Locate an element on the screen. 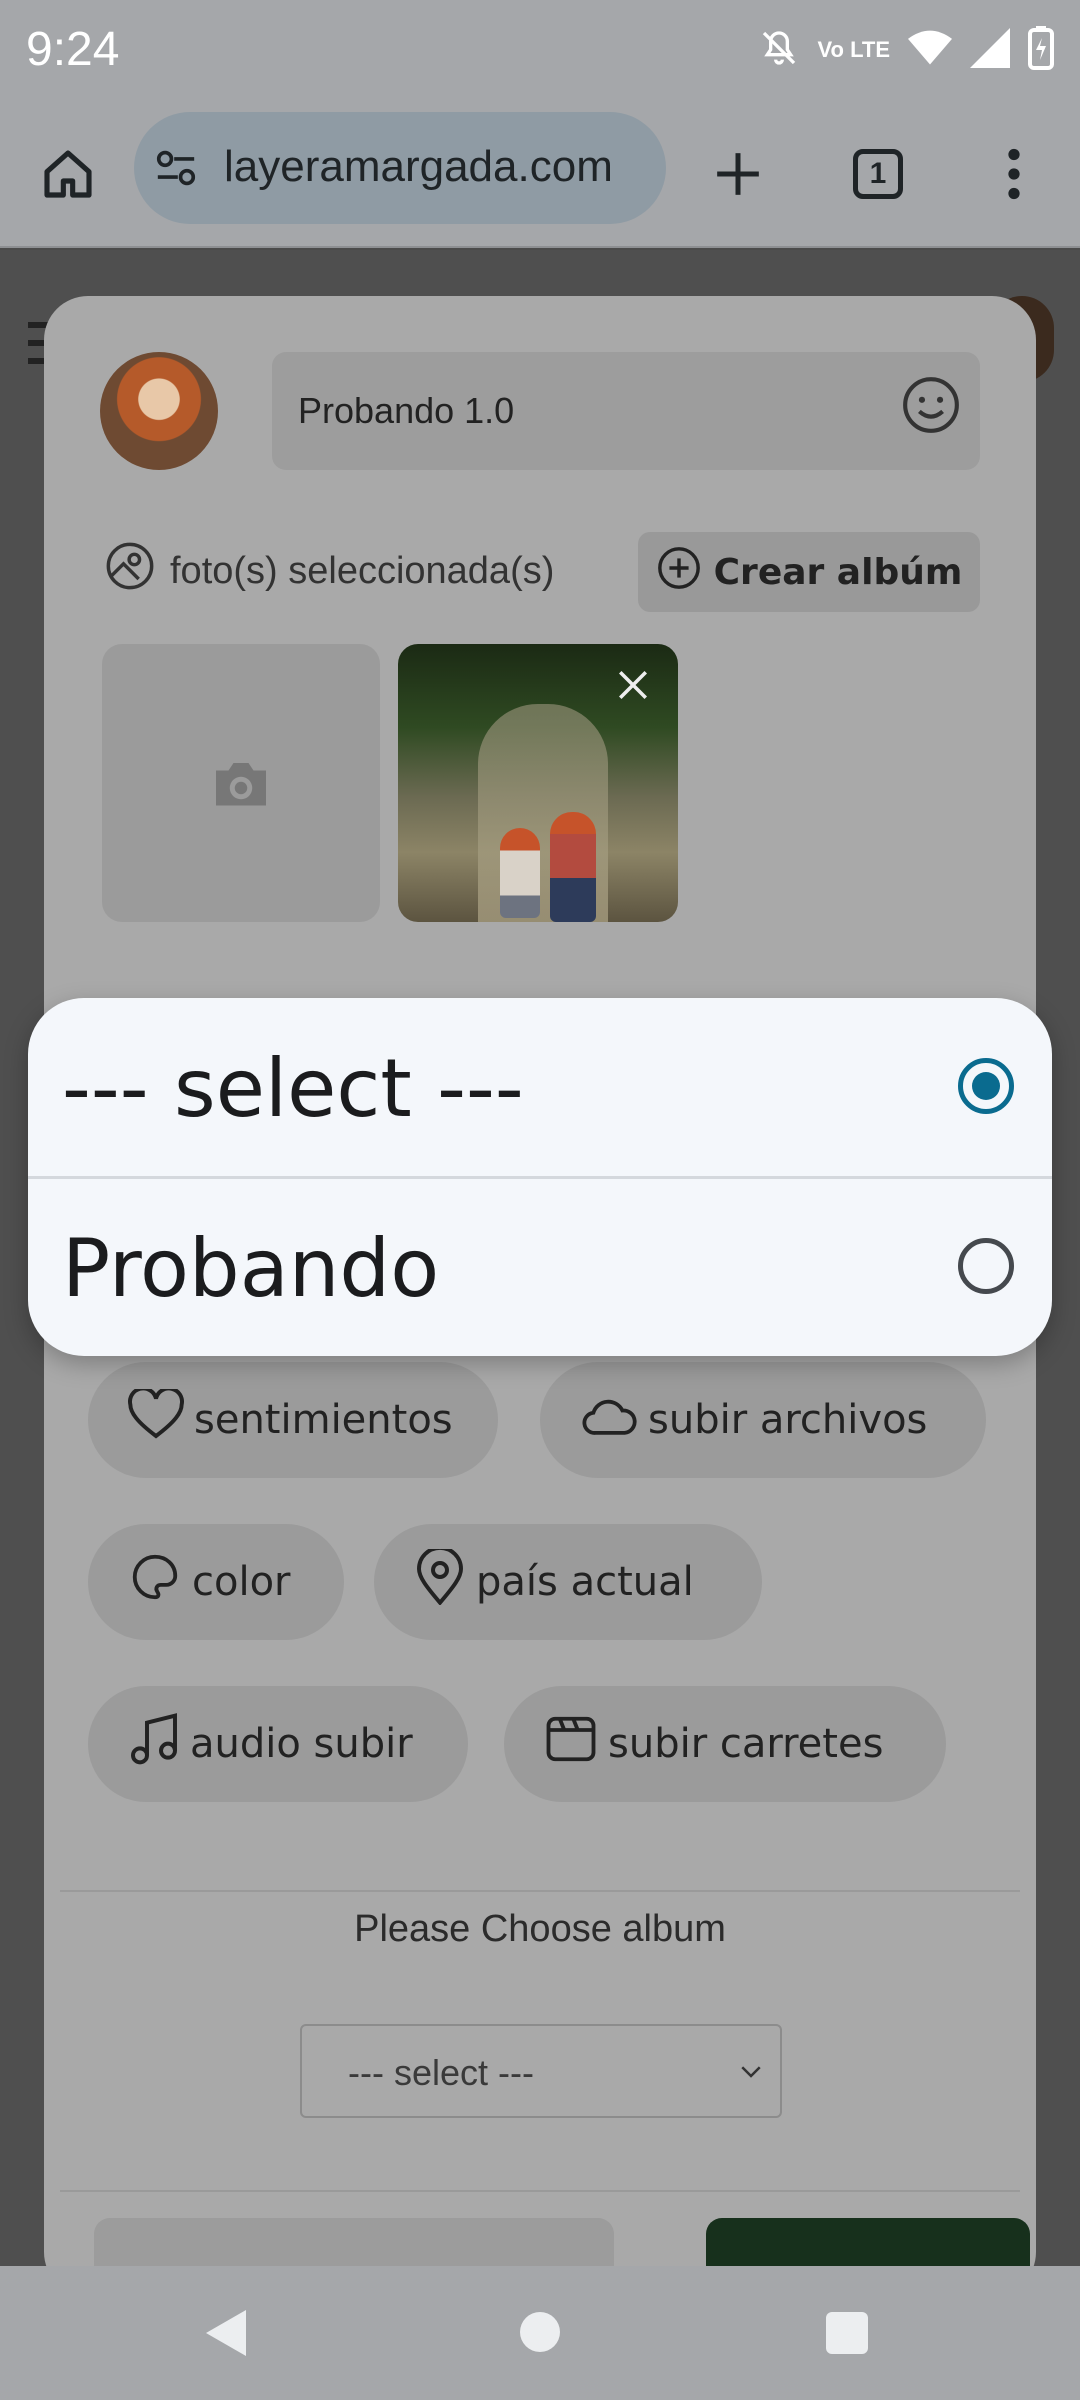 The height and width of the screenshot is (2400, 1080). radio-unselected-icon is located at coordinates (986, 1266).